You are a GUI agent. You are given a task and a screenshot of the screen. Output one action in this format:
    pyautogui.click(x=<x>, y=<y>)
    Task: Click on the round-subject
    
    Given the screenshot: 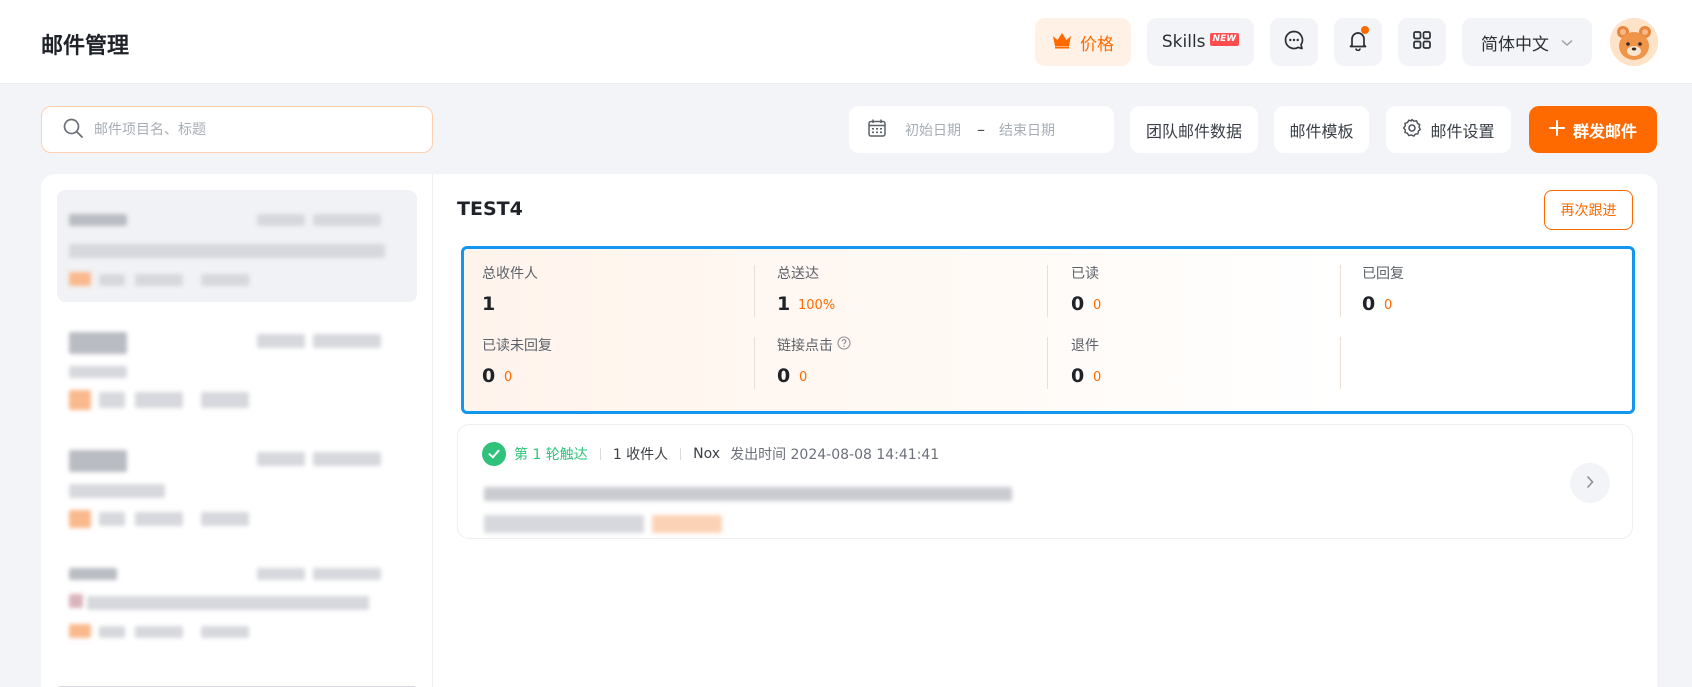 What is the action you would take?
    pyautogui.click(x=748, y=494)
    